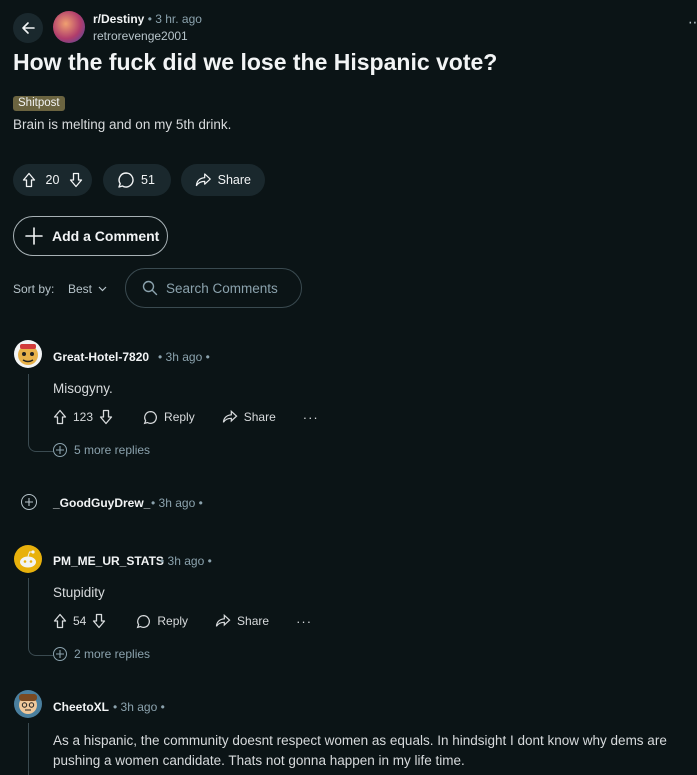 Image resolution: width=697 pixels, height=775 pixels. Describe the element at coordinates (112, 654) in the screenshot. I see `more-replies-label: 2 more replies` at that location.